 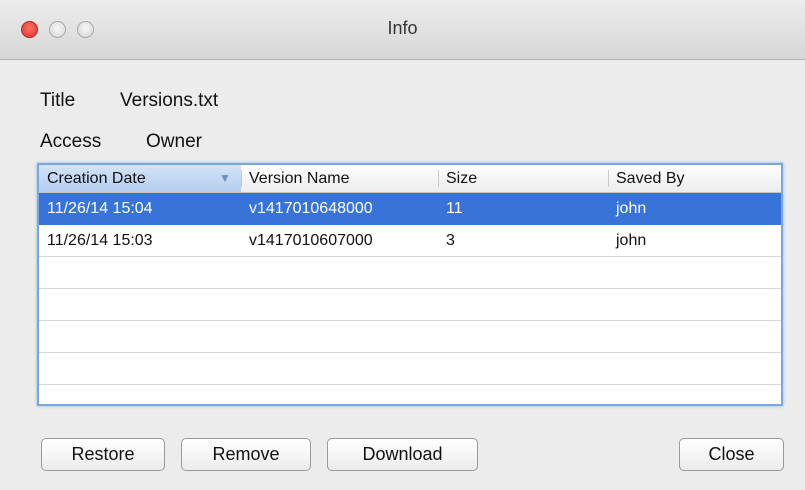 I want to click on cell-creation-date: 11/26/14 15:03, so click(x=100, y=240).